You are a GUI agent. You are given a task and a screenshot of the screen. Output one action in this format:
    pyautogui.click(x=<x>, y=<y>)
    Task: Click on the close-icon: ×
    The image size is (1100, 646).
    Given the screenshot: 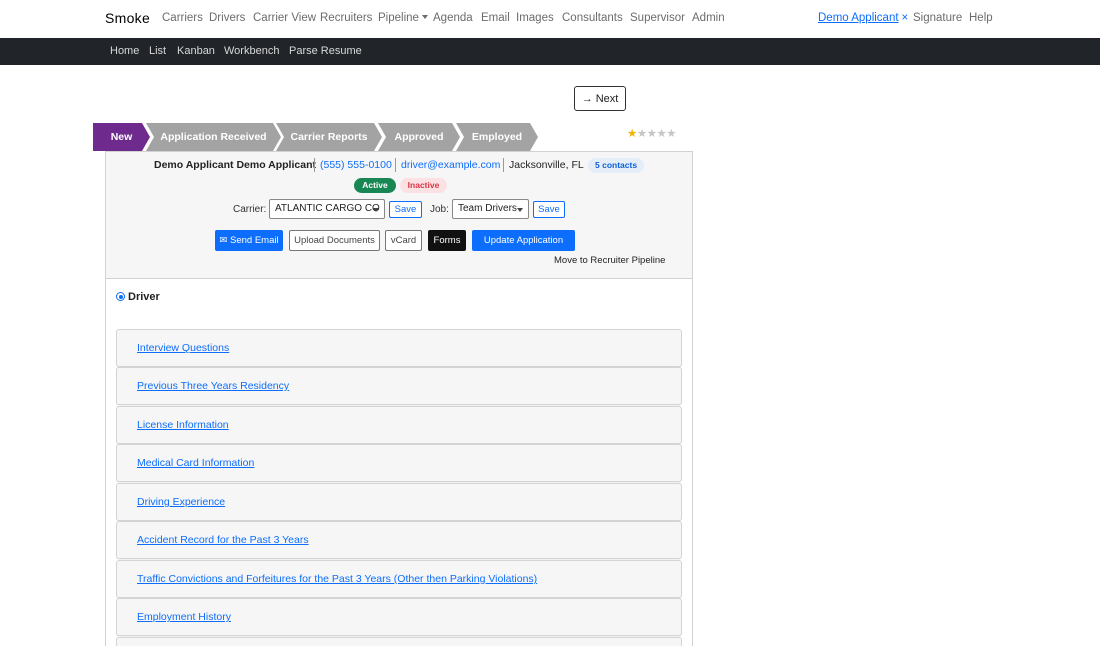 What is the action you would take?
    pyautogui.click(x=905, y=18)
    